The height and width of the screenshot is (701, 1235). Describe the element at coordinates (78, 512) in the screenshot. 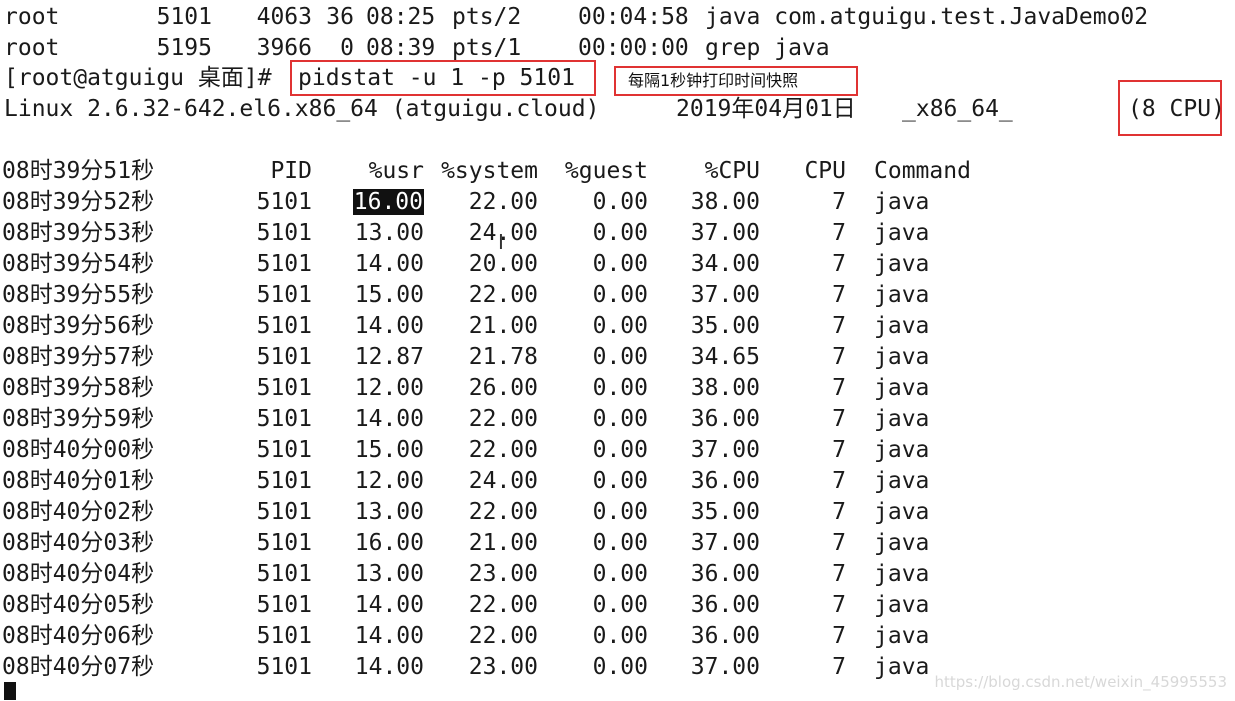

I see `row-time: 08时40分02秒` at that location.